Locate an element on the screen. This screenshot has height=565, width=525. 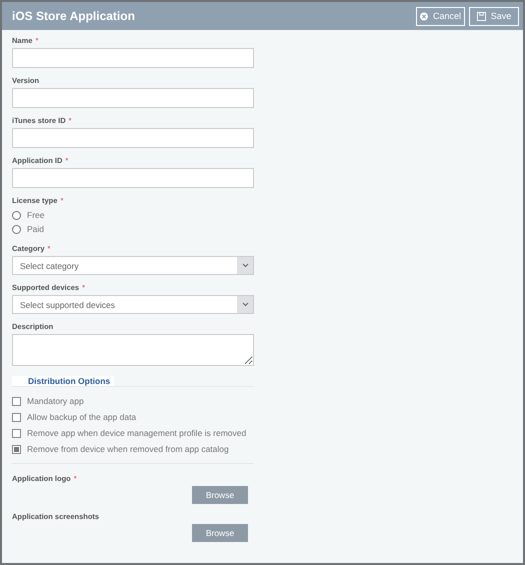
cancel-button: Cancel is located at coordinates (440, 16).